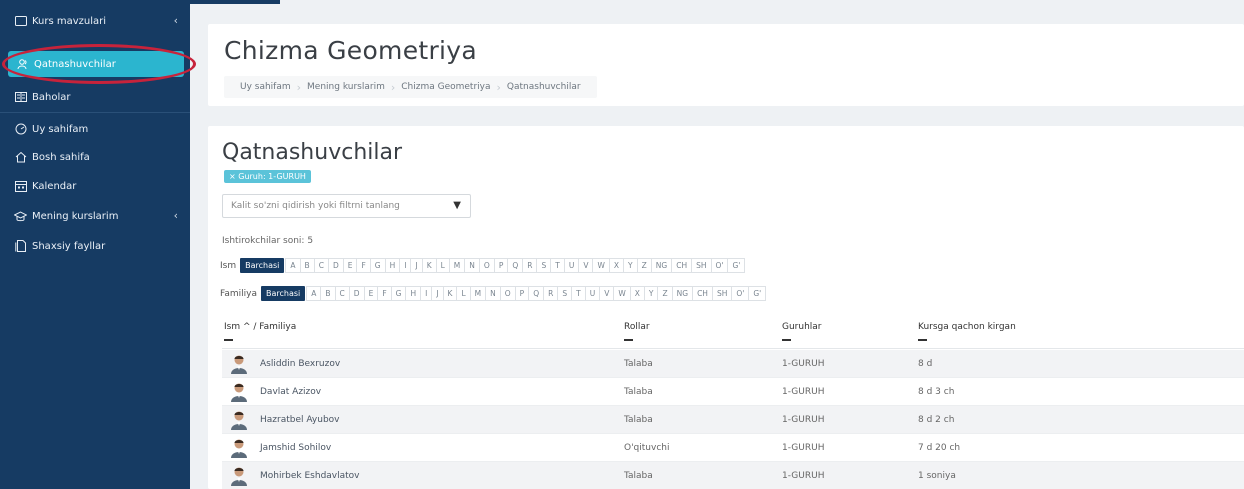  What do you see at coordinates (644, 265) in the screenshot?
I see `first-name-initial-button: Z` at bounding box center [644, 265].